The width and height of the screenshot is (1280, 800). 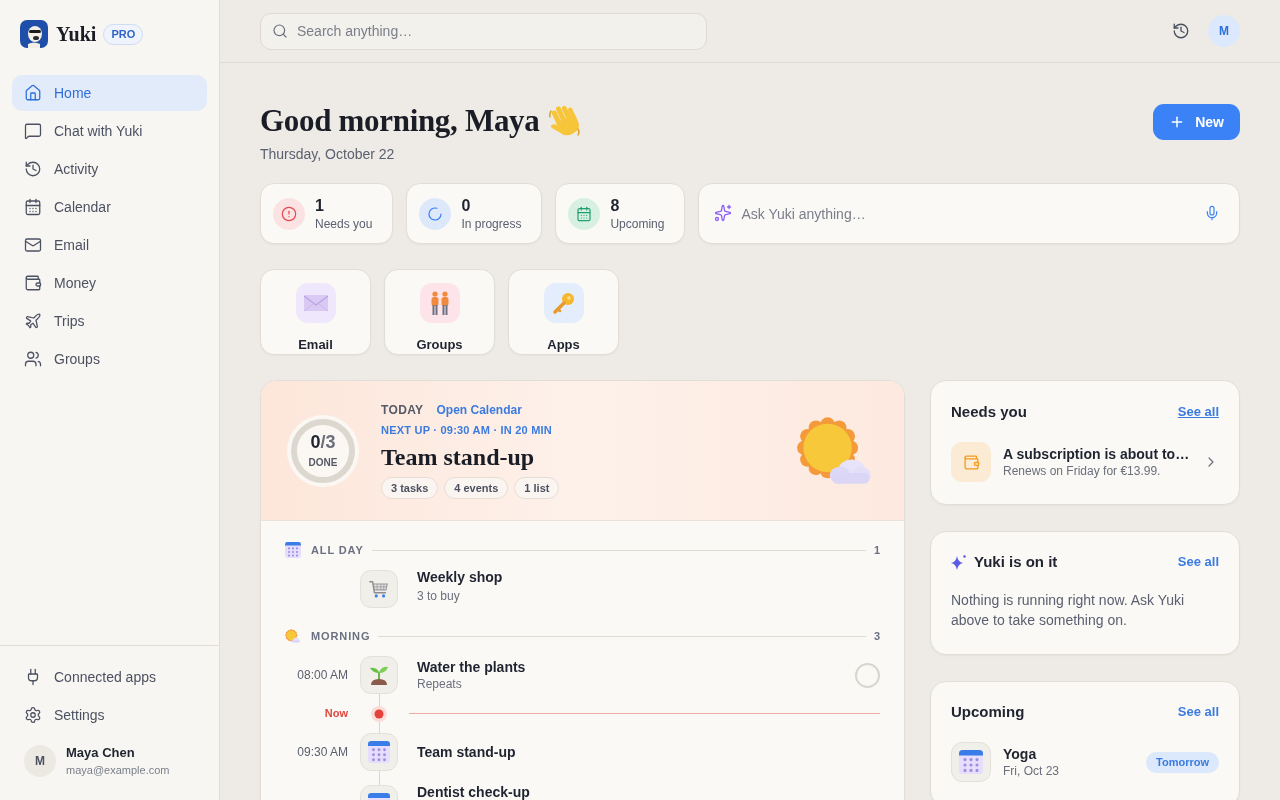 What do you see at coordinates (637, 223) in the screenshot?
I see `stat-label: Upcoming` at bounding box center [637, 223].